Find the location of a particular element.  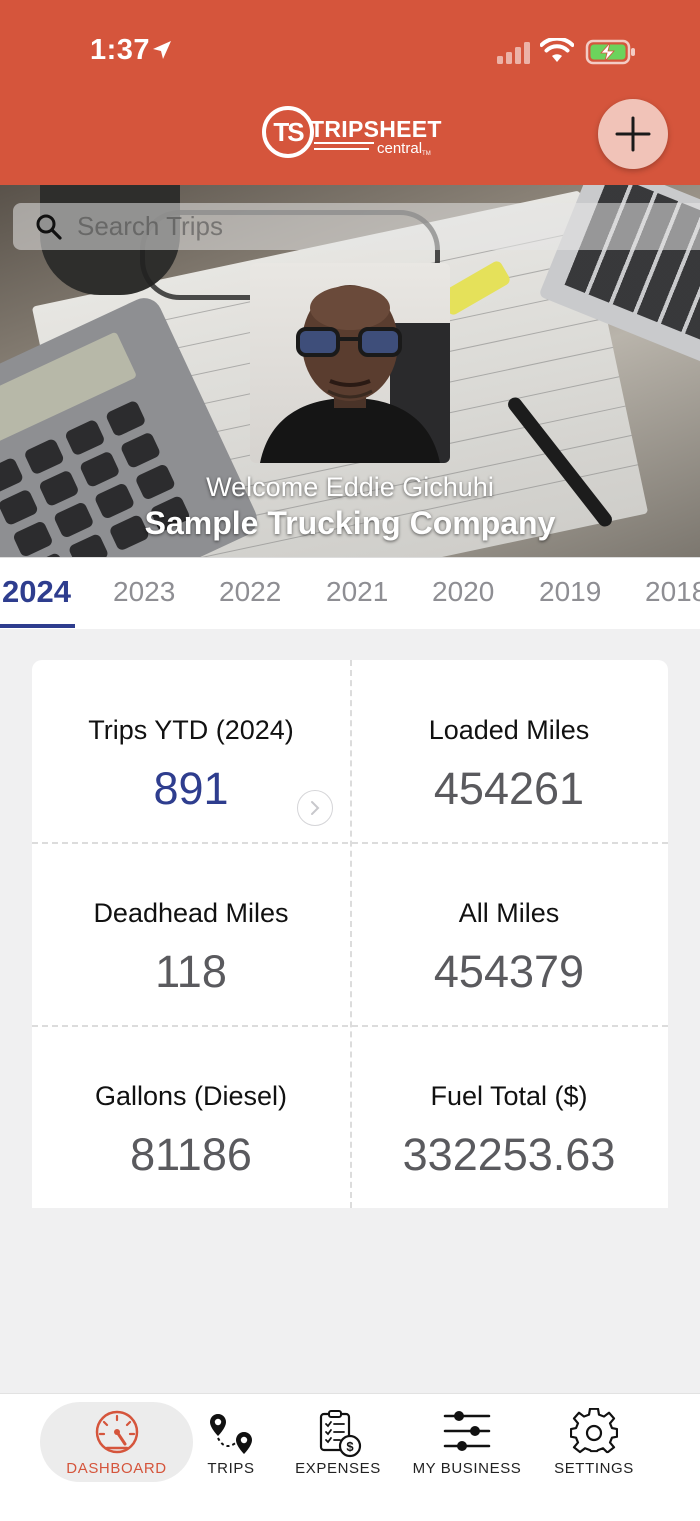

stat-label: Fuel Total ($) is located at coordinates (509, 1096).